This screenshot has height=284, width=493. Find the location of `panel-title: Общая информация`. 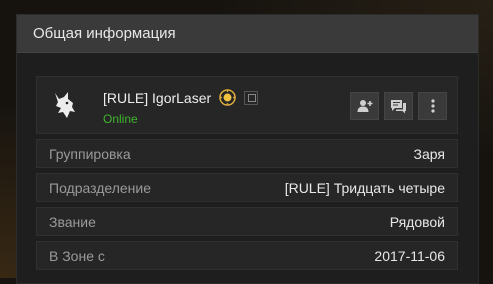

panel-title: Общая информация is located at coordinates (104, 33).